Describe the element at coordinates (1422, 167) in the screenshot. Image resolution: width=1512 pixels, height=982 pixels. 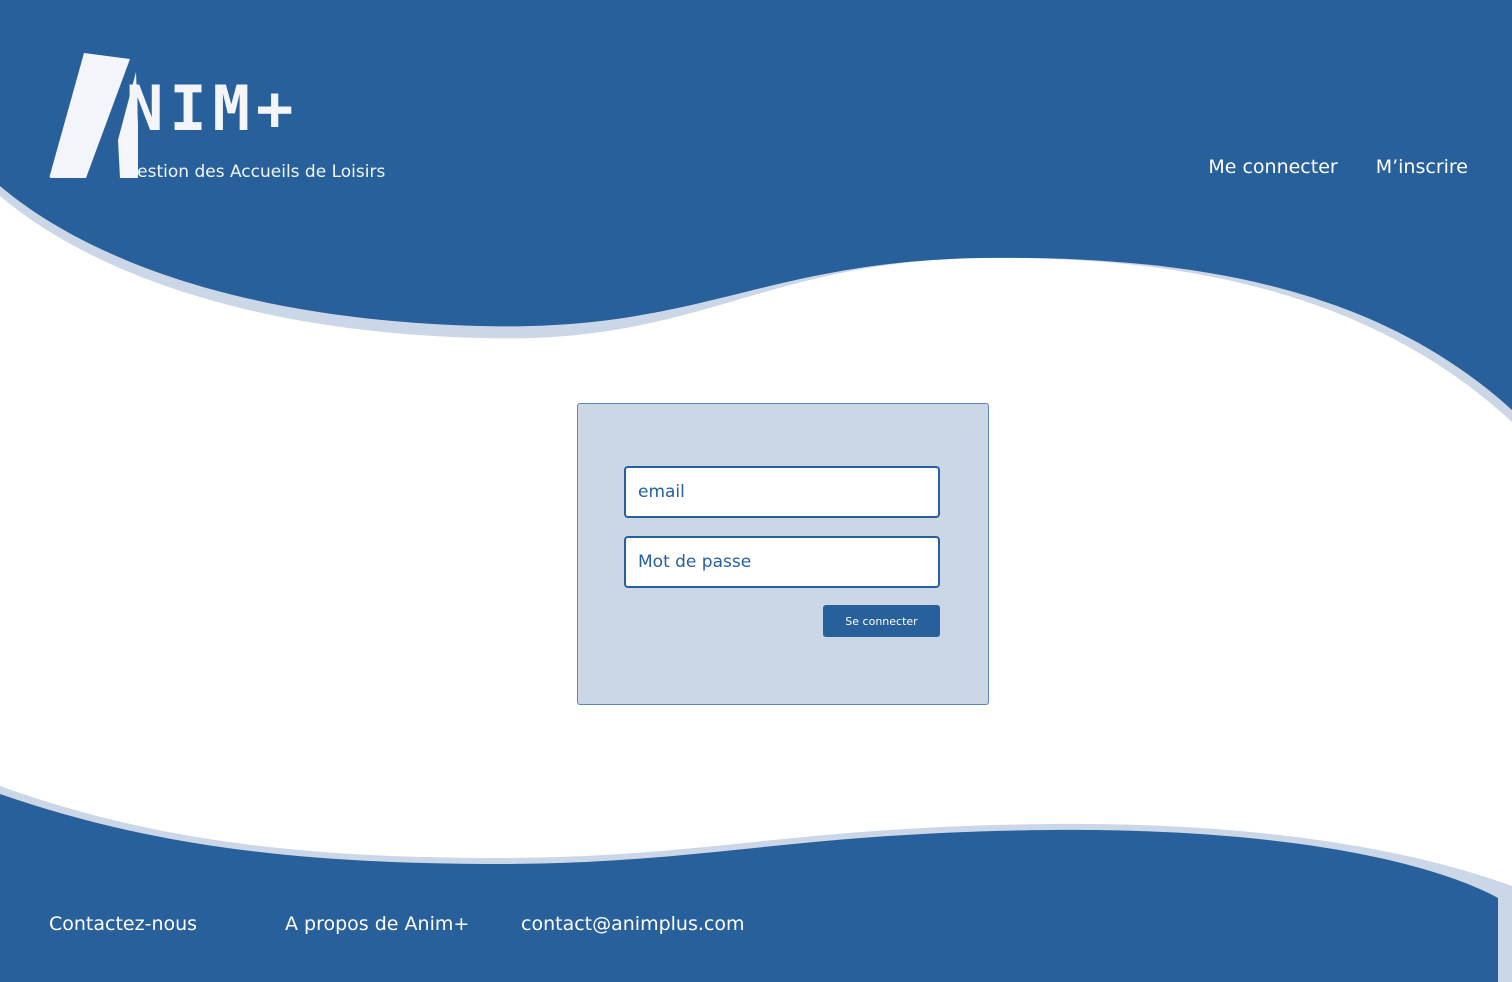
I see `signup-link: M’inscrire` at that location.